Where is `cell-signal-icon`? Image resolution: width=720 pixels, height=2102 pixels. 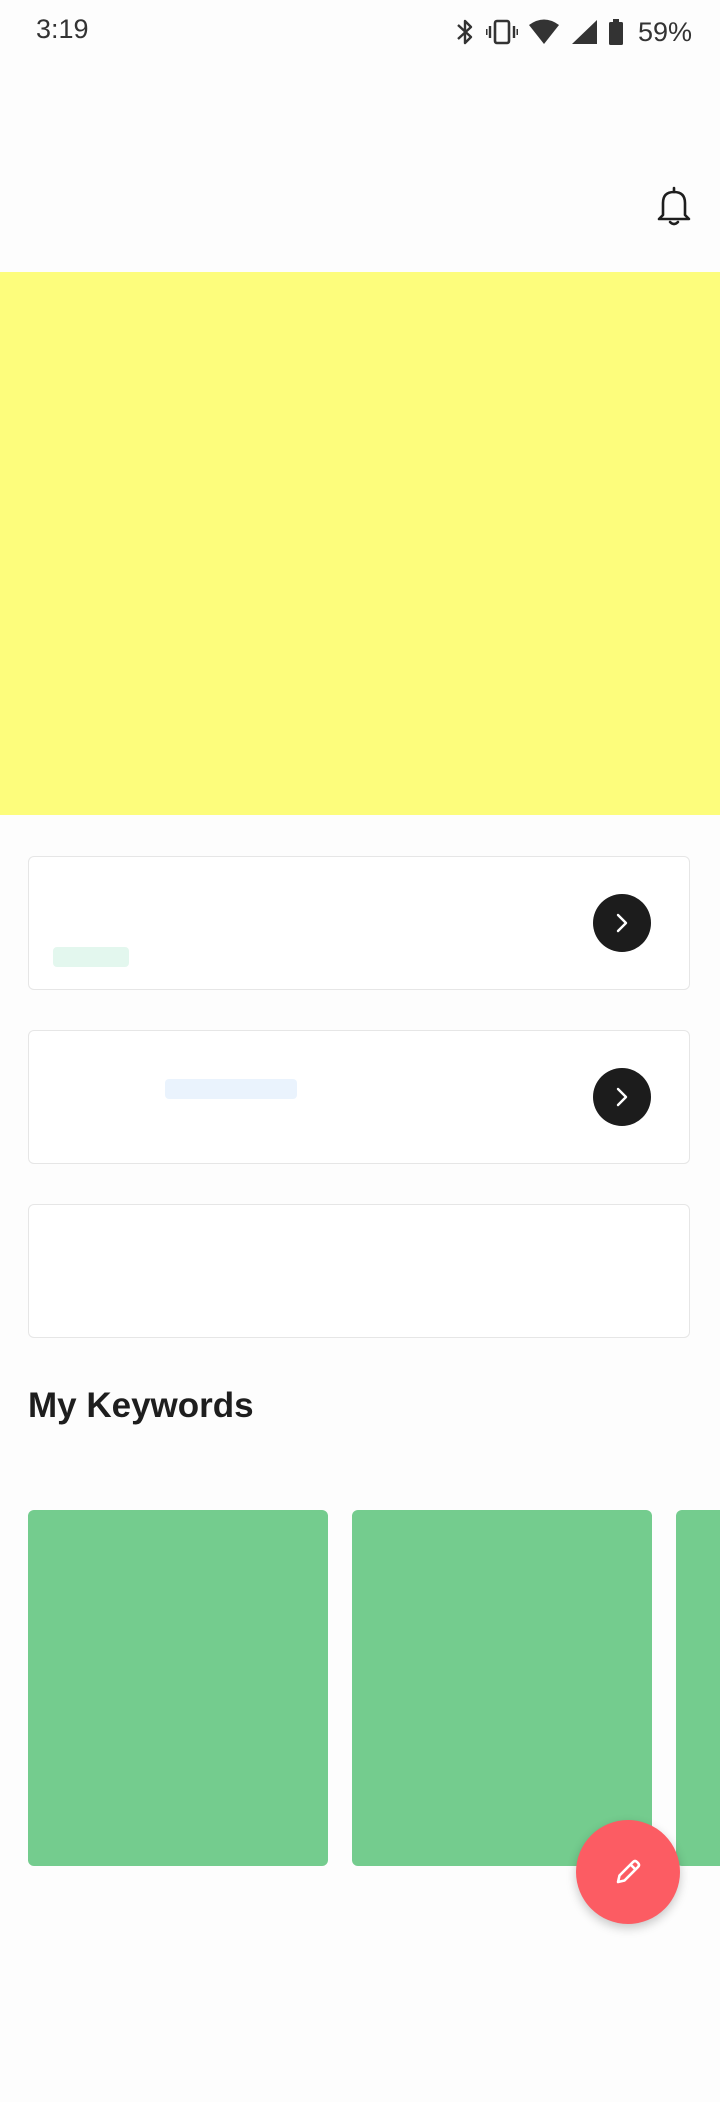
cell-signal-icon is located at coordinates (584, 32).